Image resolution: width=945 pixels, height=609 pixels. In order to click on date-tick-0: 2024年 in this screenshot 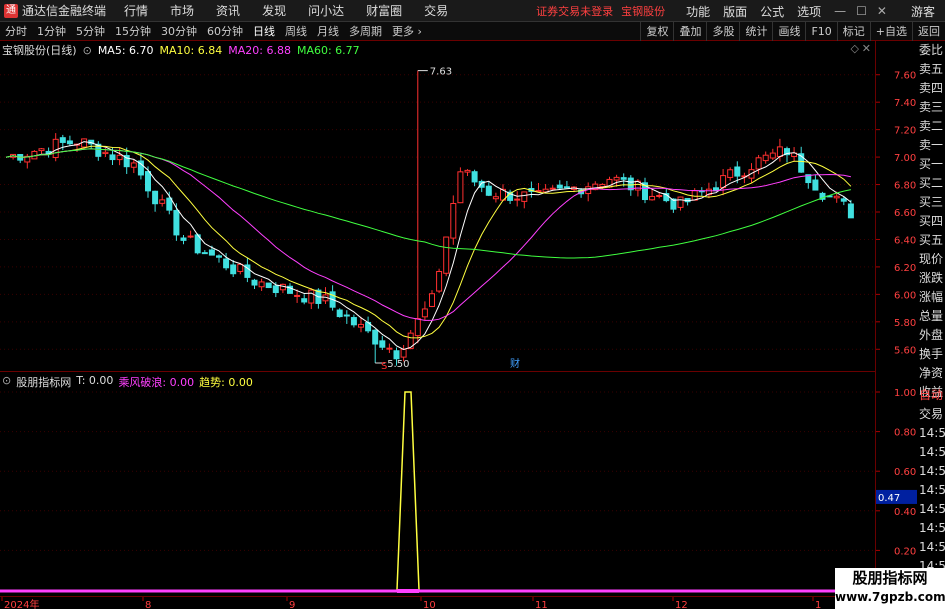, I will do `click(21, 603)`.